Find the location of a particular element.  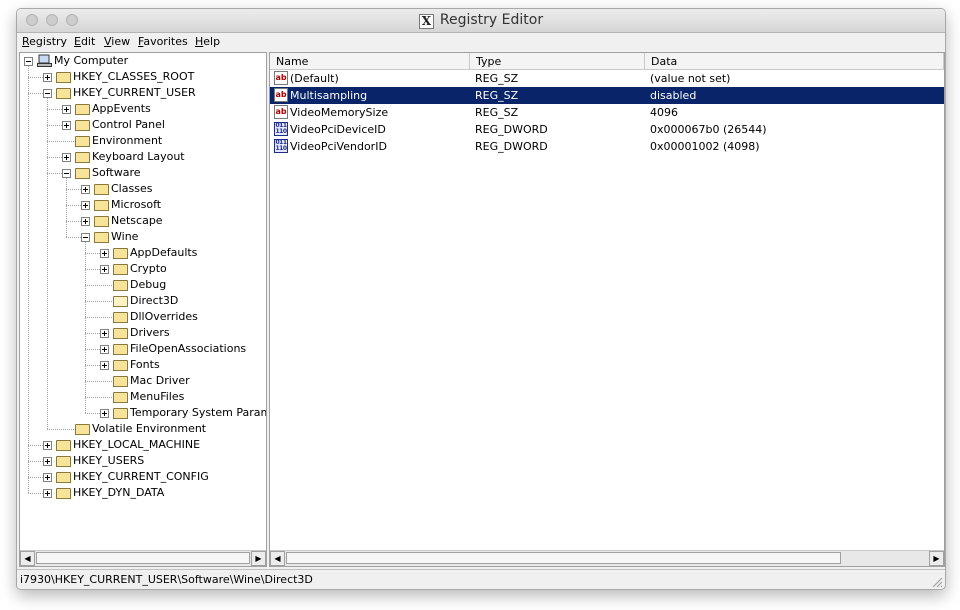

column-header-type: Type is located at coordinates (557, 61).